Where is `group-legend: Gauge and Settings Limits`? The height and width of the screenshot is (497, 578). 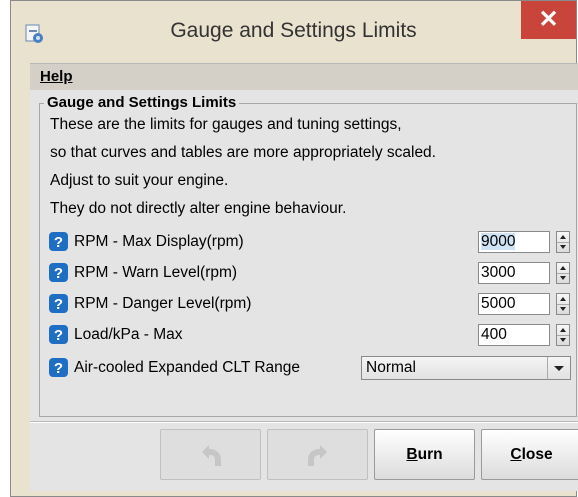
group-legend: Gauge and Settings Limits is located at coordinates (142, 102).